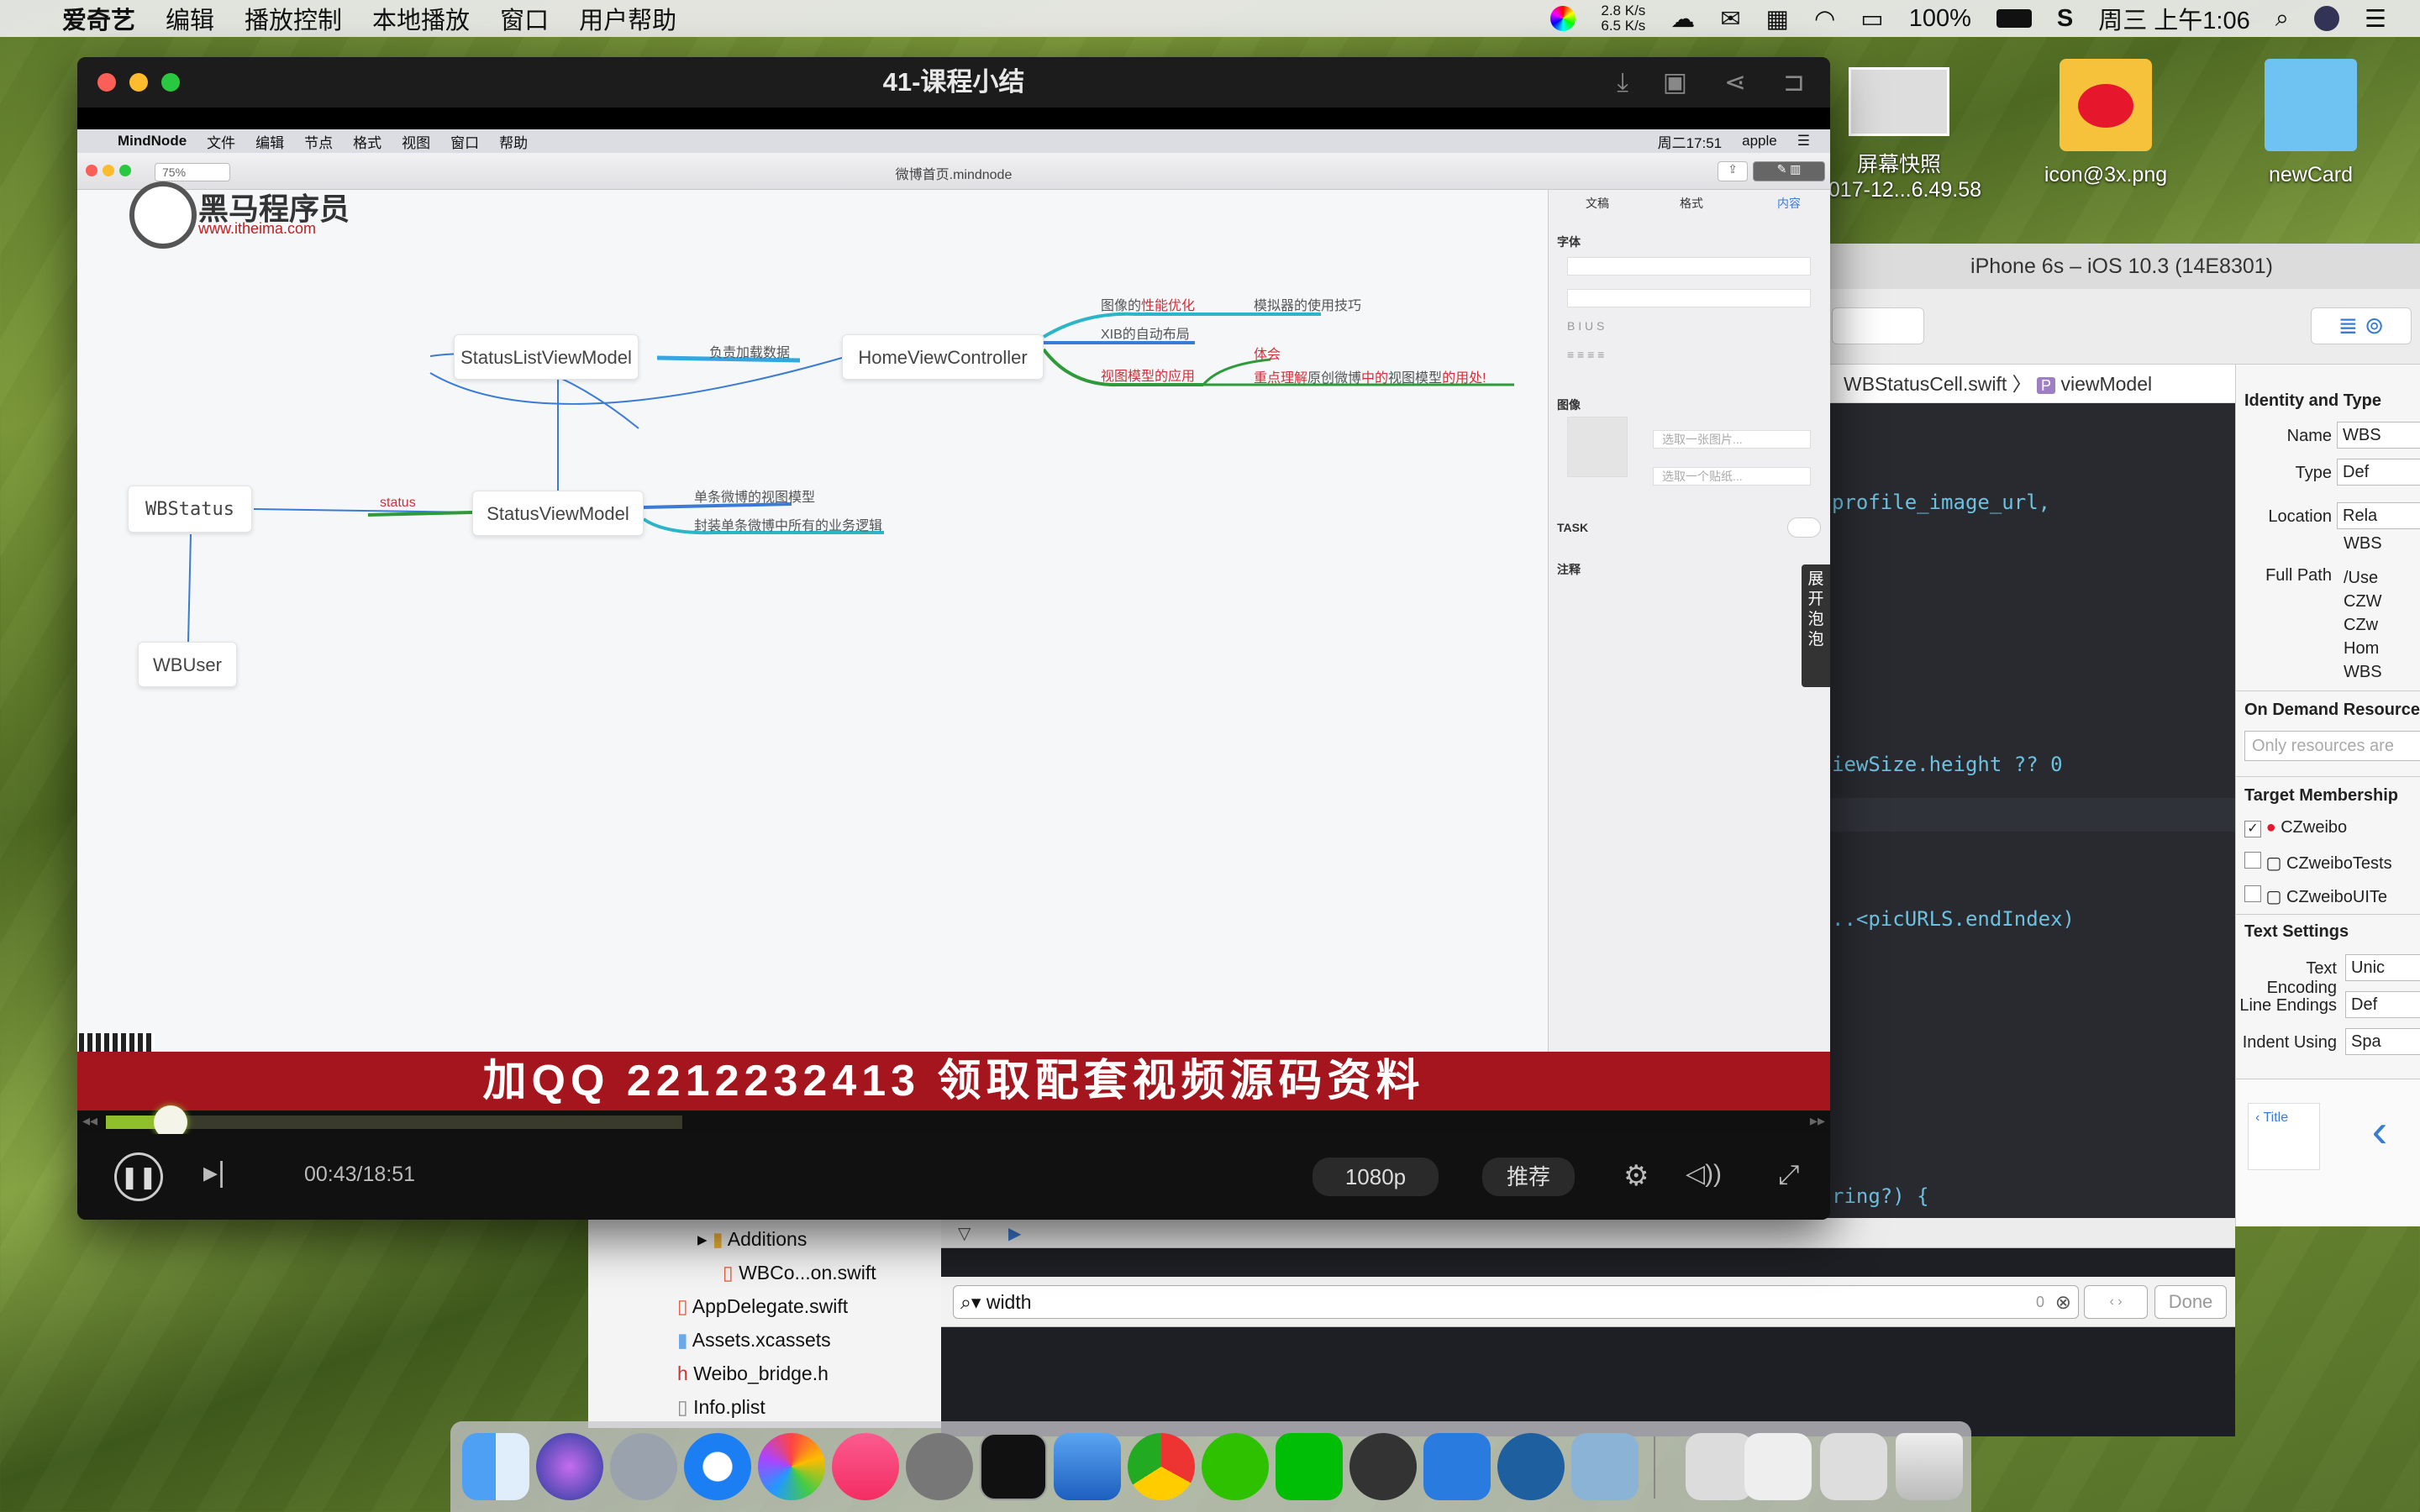 Image resolution: width=2420 pixels, height=1512 pixels. Describe the element at coordinates (1733, 171) in the screenshot. I see `share-icon: ⇪` at that location.